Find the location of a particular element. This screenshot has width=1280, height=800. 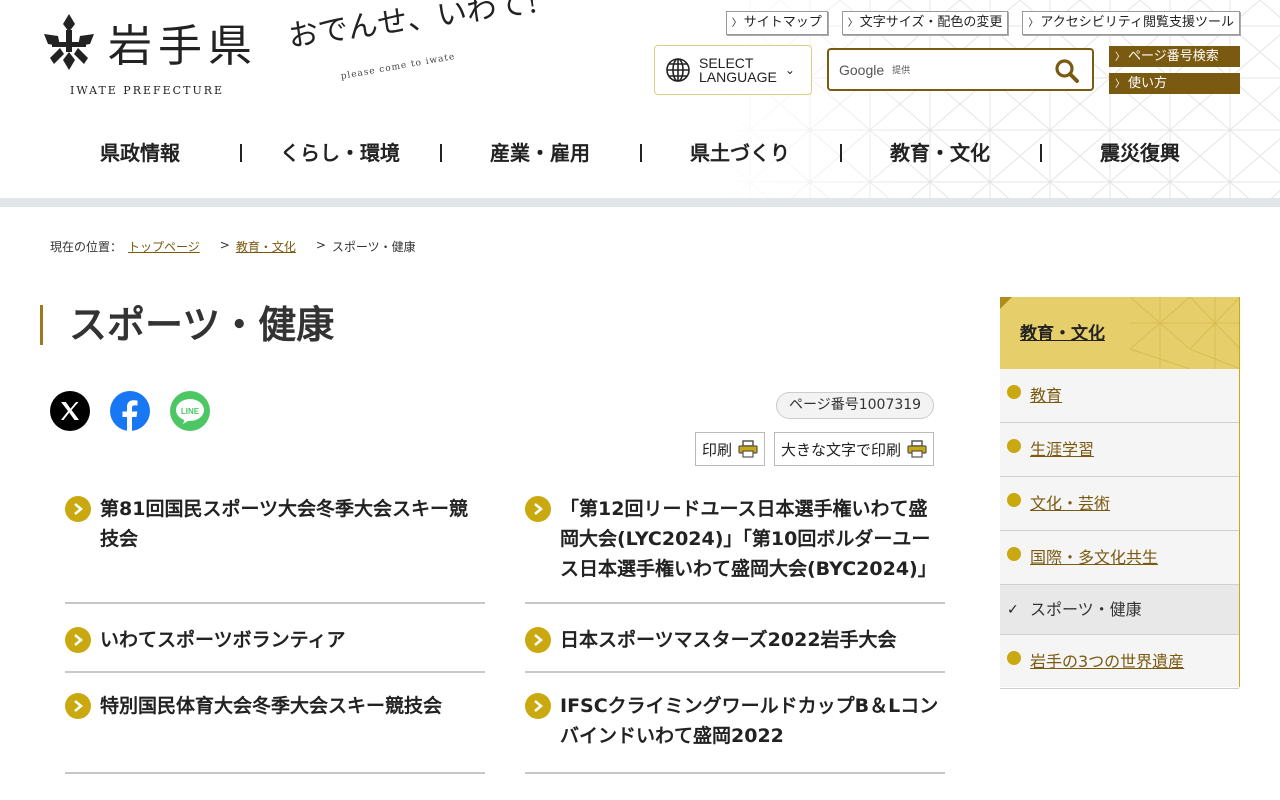

line-icon-text: LINE is located at coordinates (190, 411).